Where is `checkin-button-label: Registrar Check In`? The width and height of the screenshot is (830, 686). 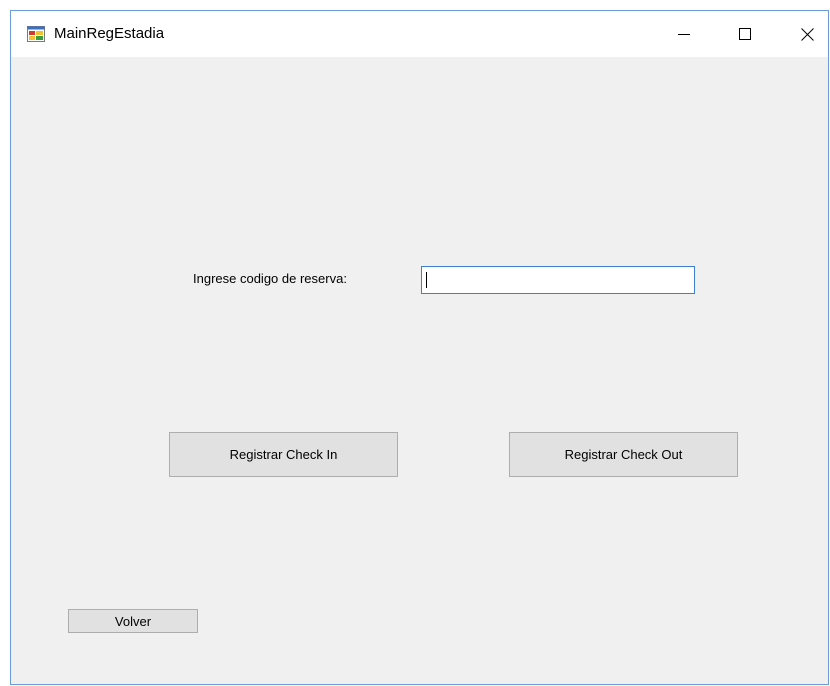 checkin-button-label: Registrar Check In is located at coordinates (283, 454).